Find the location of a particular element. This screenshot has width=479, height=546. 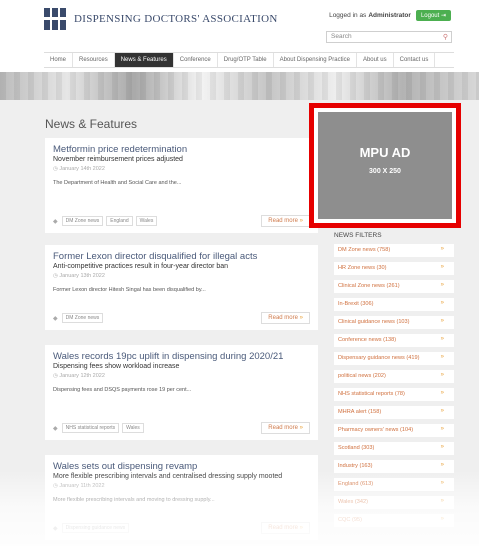

login-prefix: Logged in as is located at coordinates (348, 15).